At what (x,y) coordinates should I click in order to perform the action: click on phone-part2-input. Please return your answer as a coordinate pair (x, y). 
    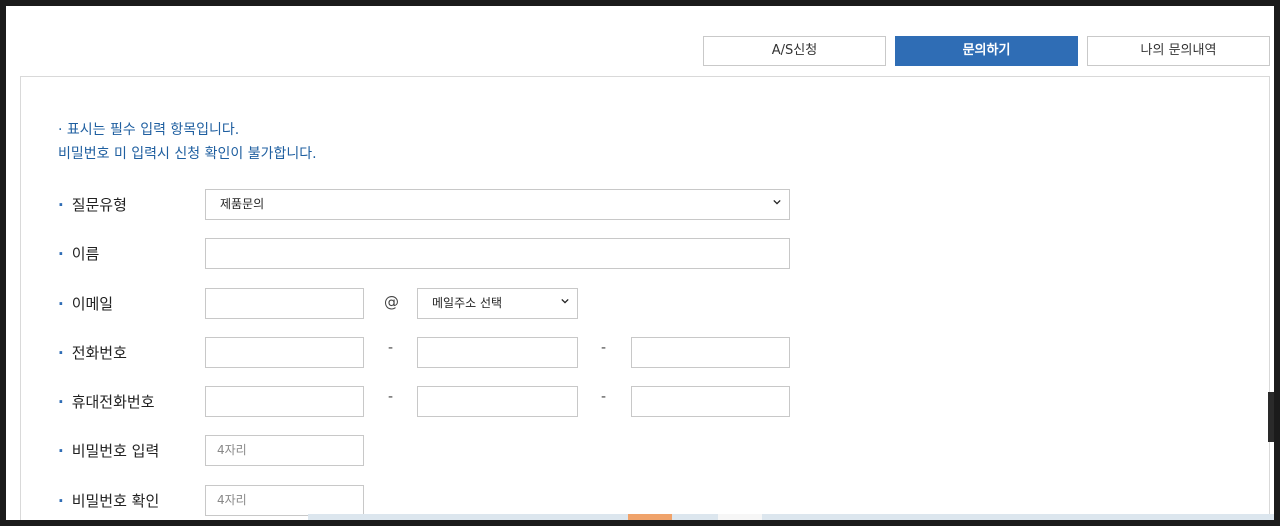
    Looking at the image, I should click on (497, 352).